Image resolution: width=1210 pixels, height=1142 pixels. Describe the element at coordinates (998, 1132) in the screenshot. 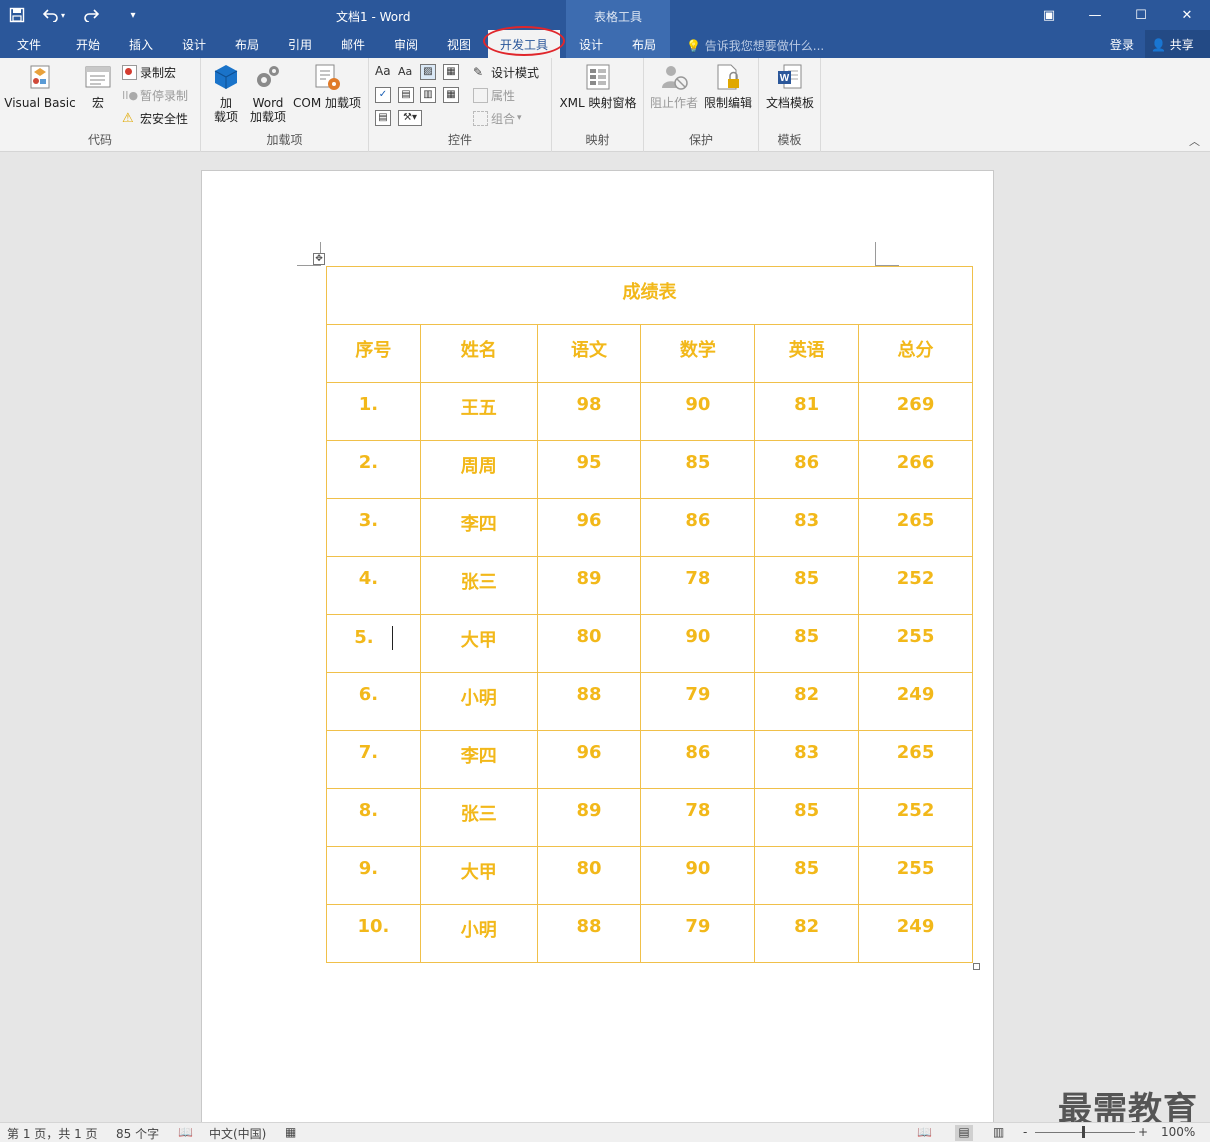

I see `web-layout-icon: ▥` at that location.